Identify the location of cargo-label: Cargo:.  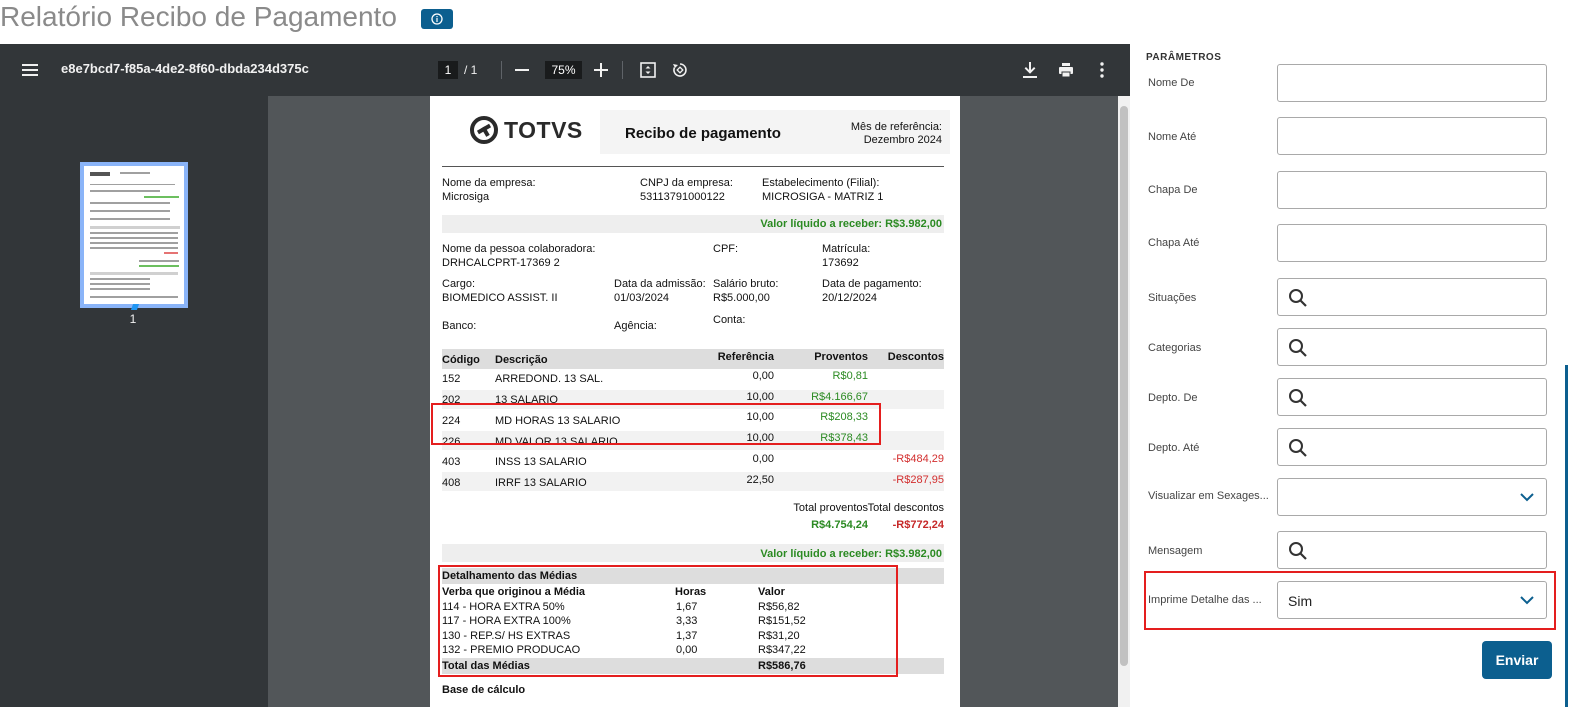
(459, 284).